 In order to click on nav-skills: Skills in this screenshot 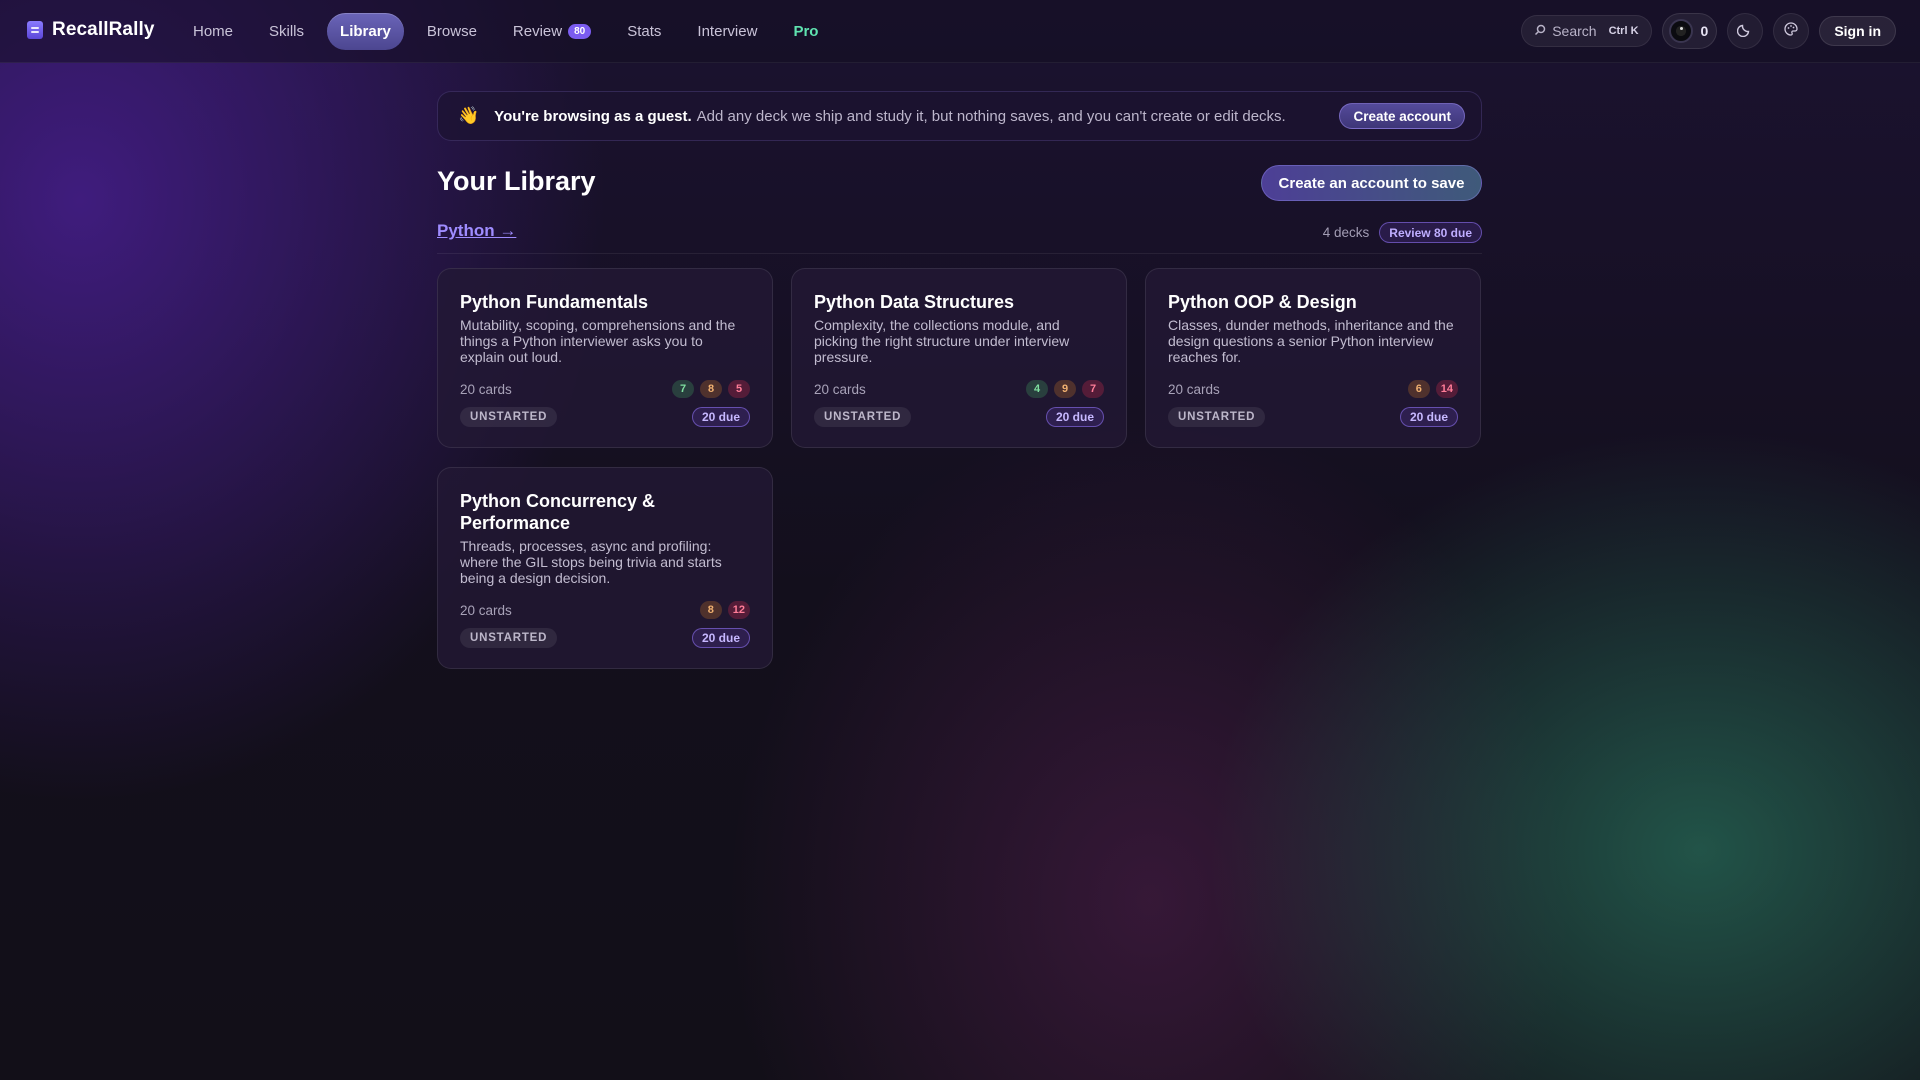, I will do `click(286, 31)`.